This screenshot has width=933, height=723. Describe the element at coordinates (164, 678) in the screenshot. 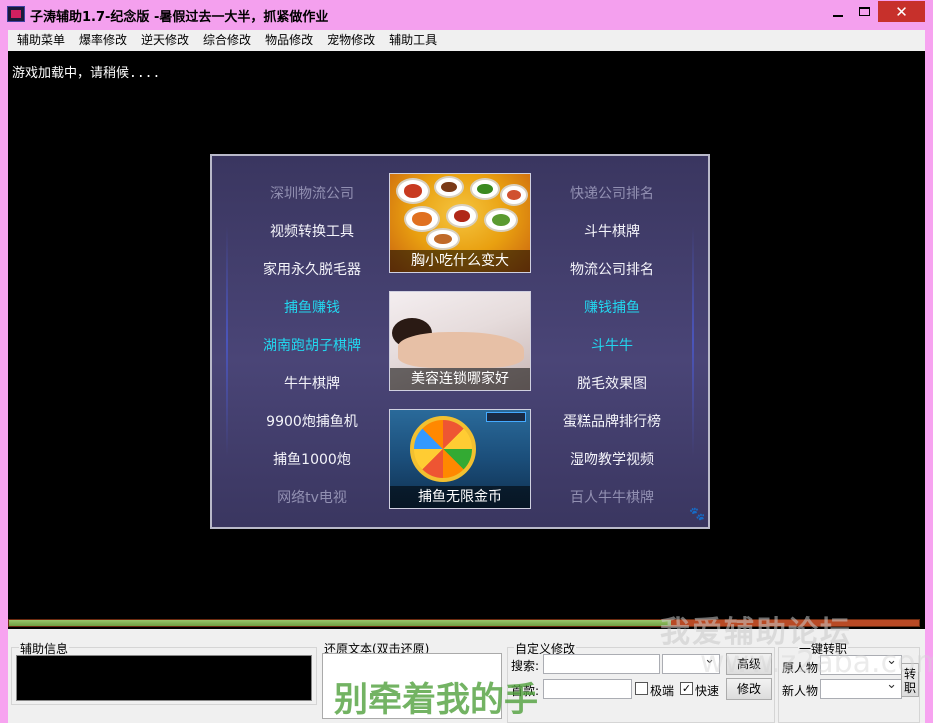

I see `aux-info-display` at that location.